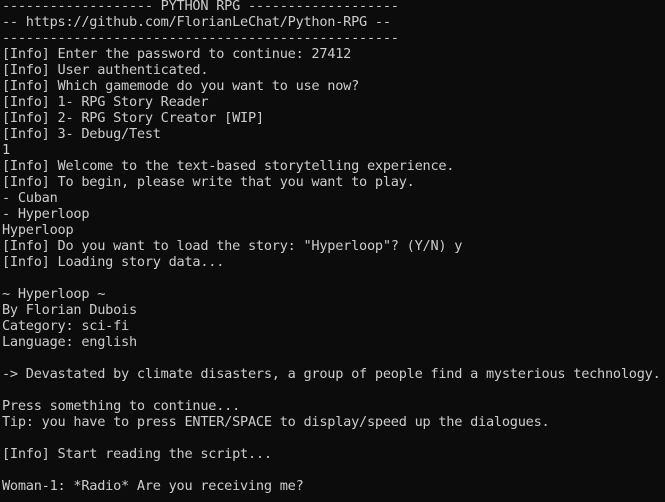 This screenshot has height=502, width=665. I want to click on auth-status-line: [Info] User authenticated., so click(105, 70).